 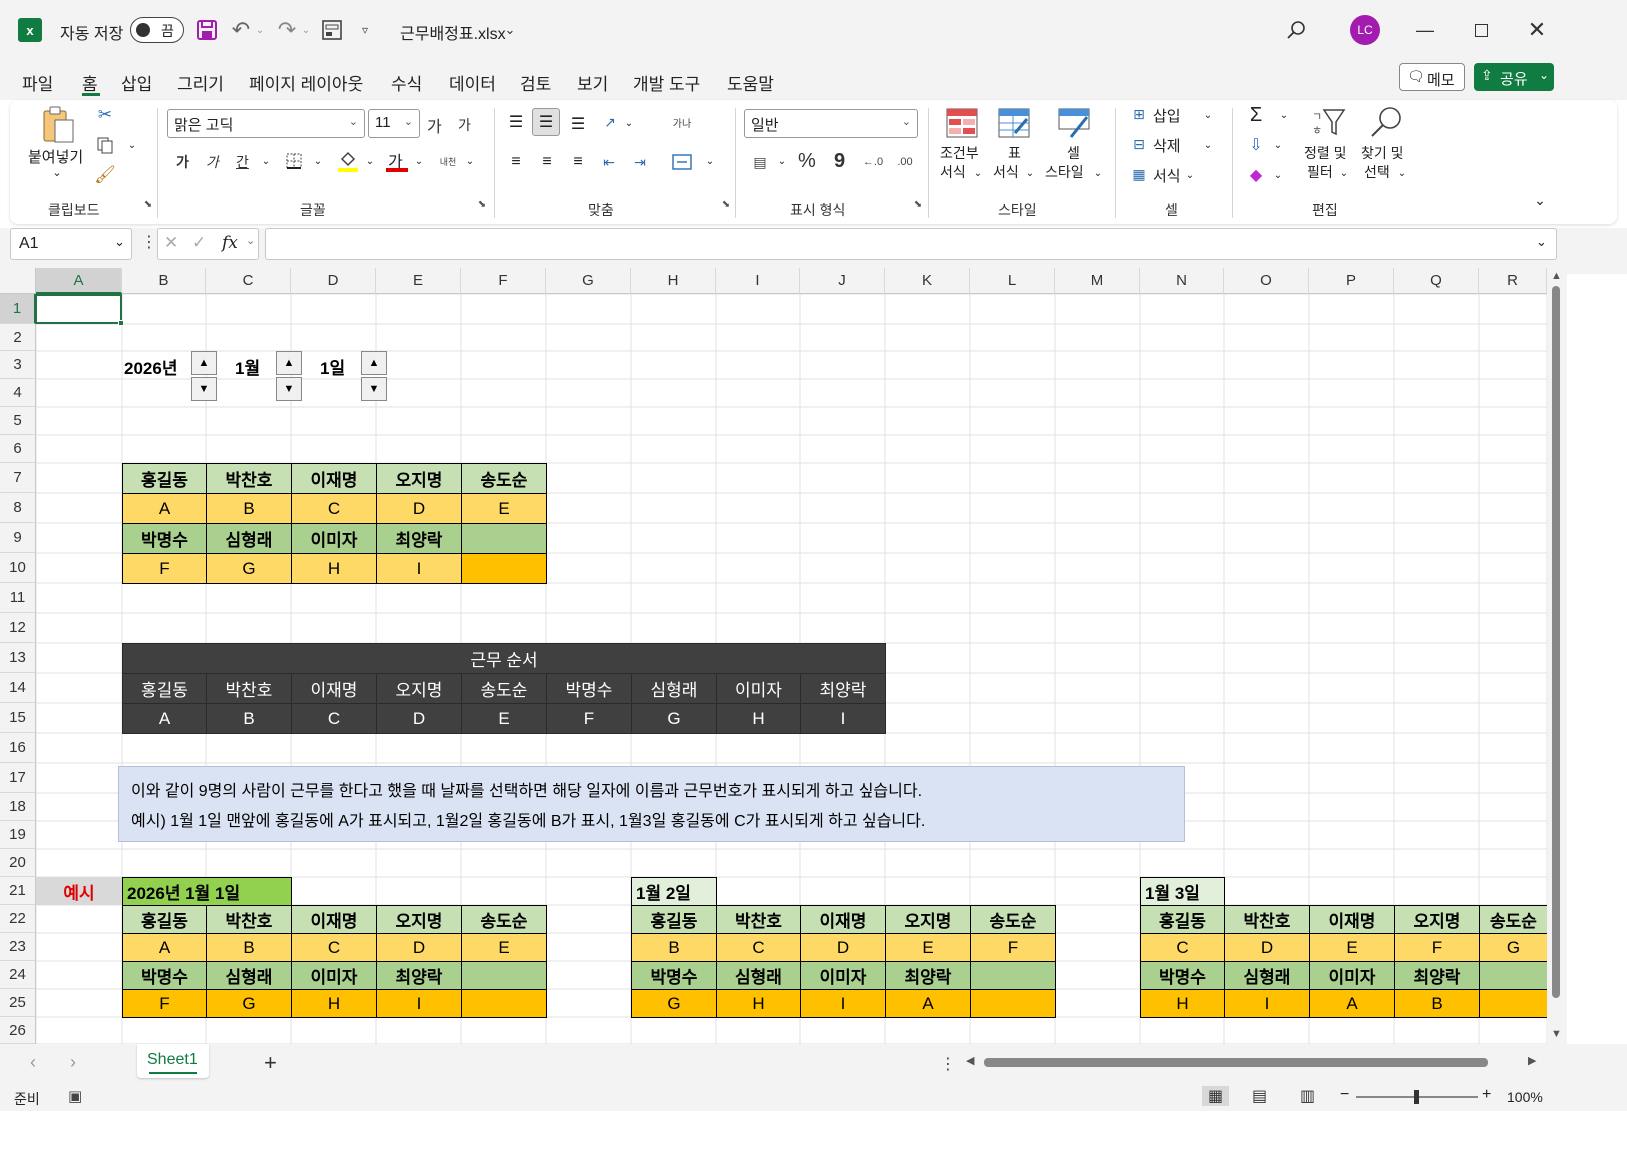 What do you see at coordinates (674, 688) in the screenshot?
I see `order-name-cell: 심형래` at bounding box center [674, 688].